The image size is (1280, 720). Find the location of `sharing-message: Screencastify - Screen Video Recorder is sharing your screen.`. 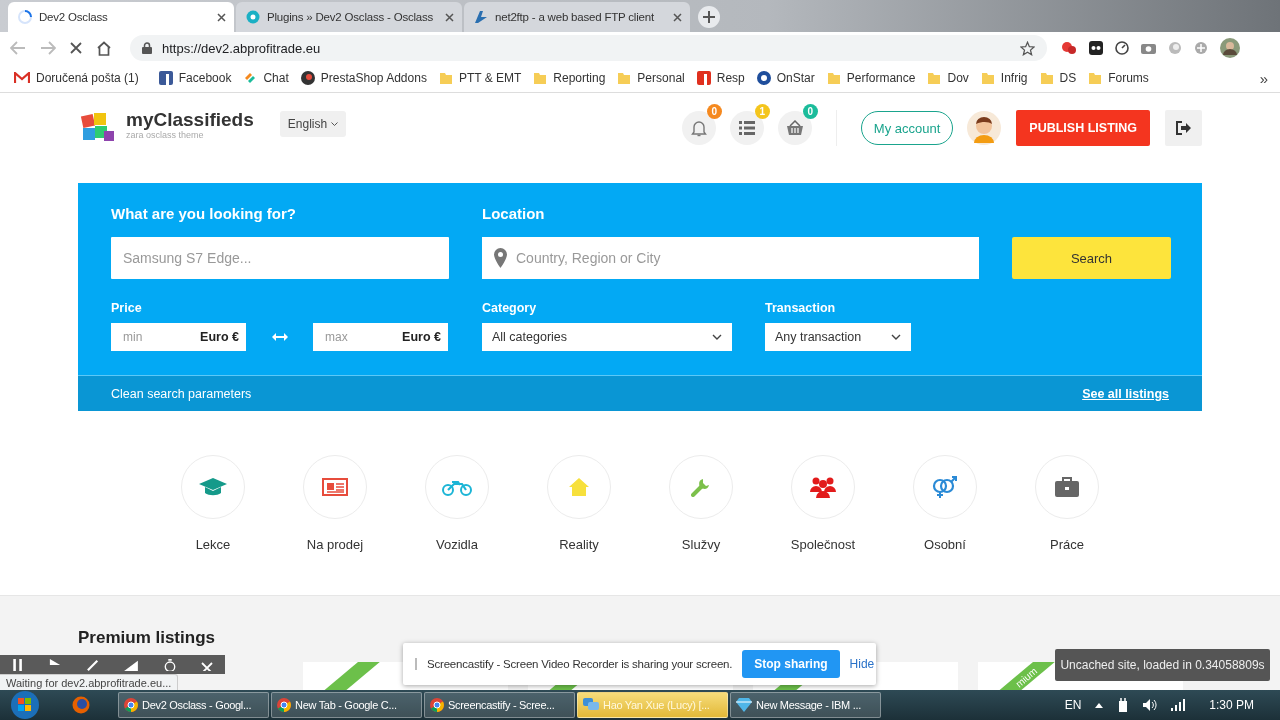

sharing-message: Screencastify - Screen Video Recorder is sharing your screen. is located at coordinates (580, 664).